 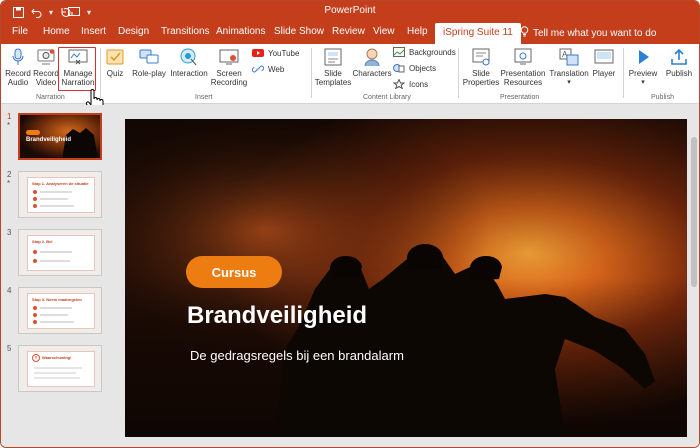 What do you see at coordinates (481, 57) in the screenshot?
I see `slide-properties-icon` at bounding box center [481, 57].